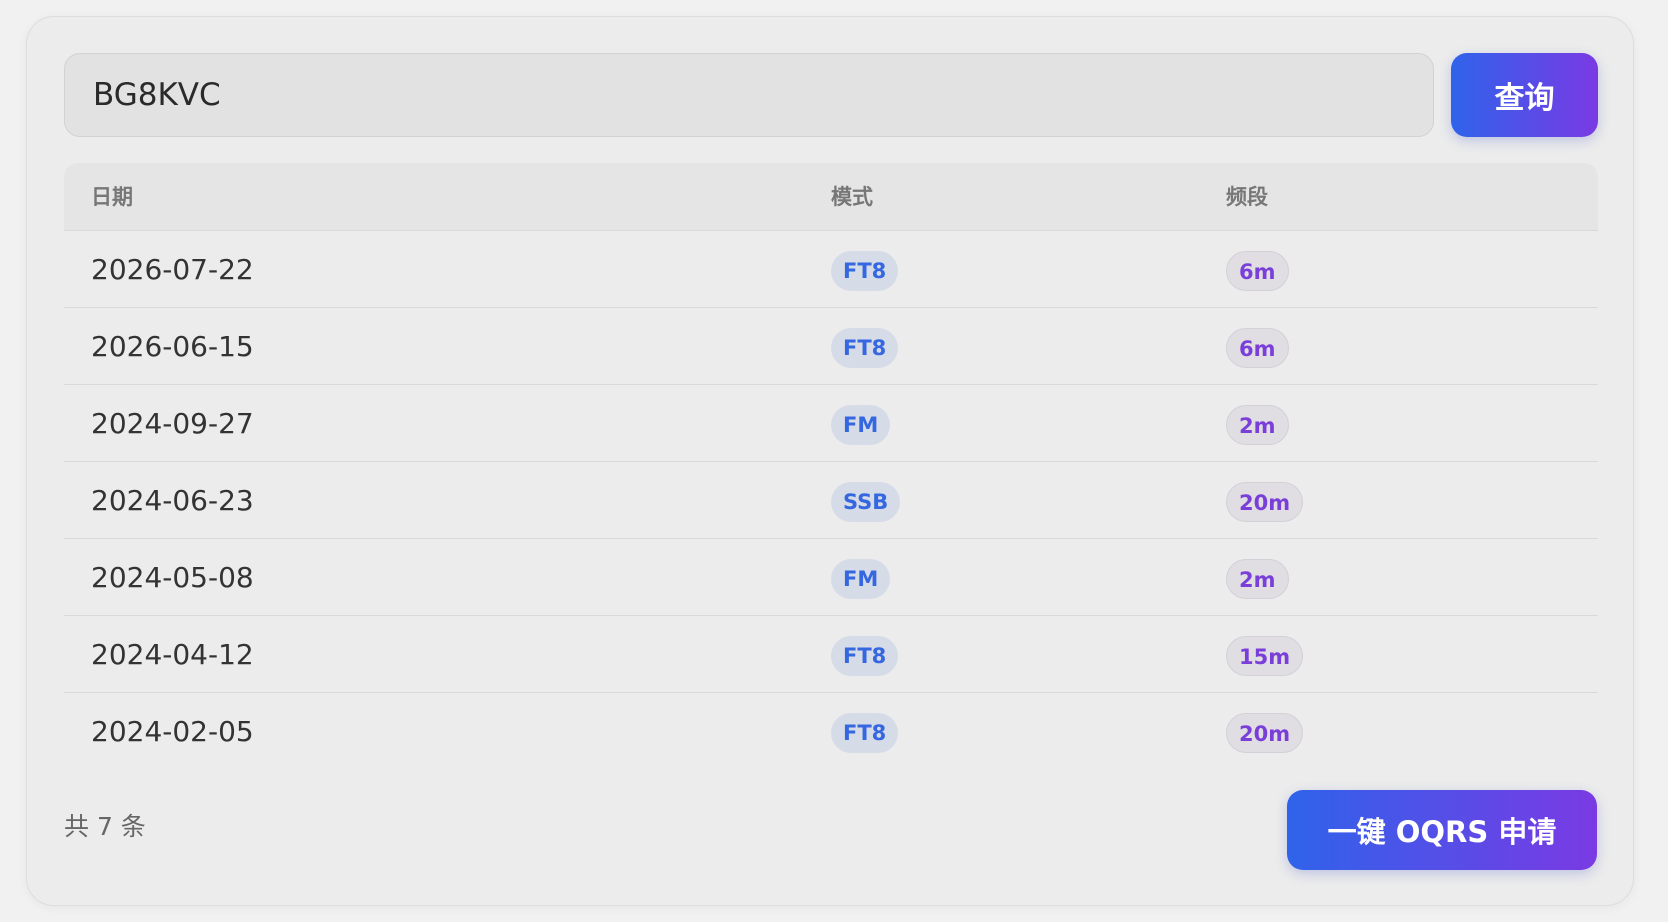 The height and width of the screenshot is (922, 1668). I want to click on table-row: 2026-07-22 FT8 6m, so click(831, 269).